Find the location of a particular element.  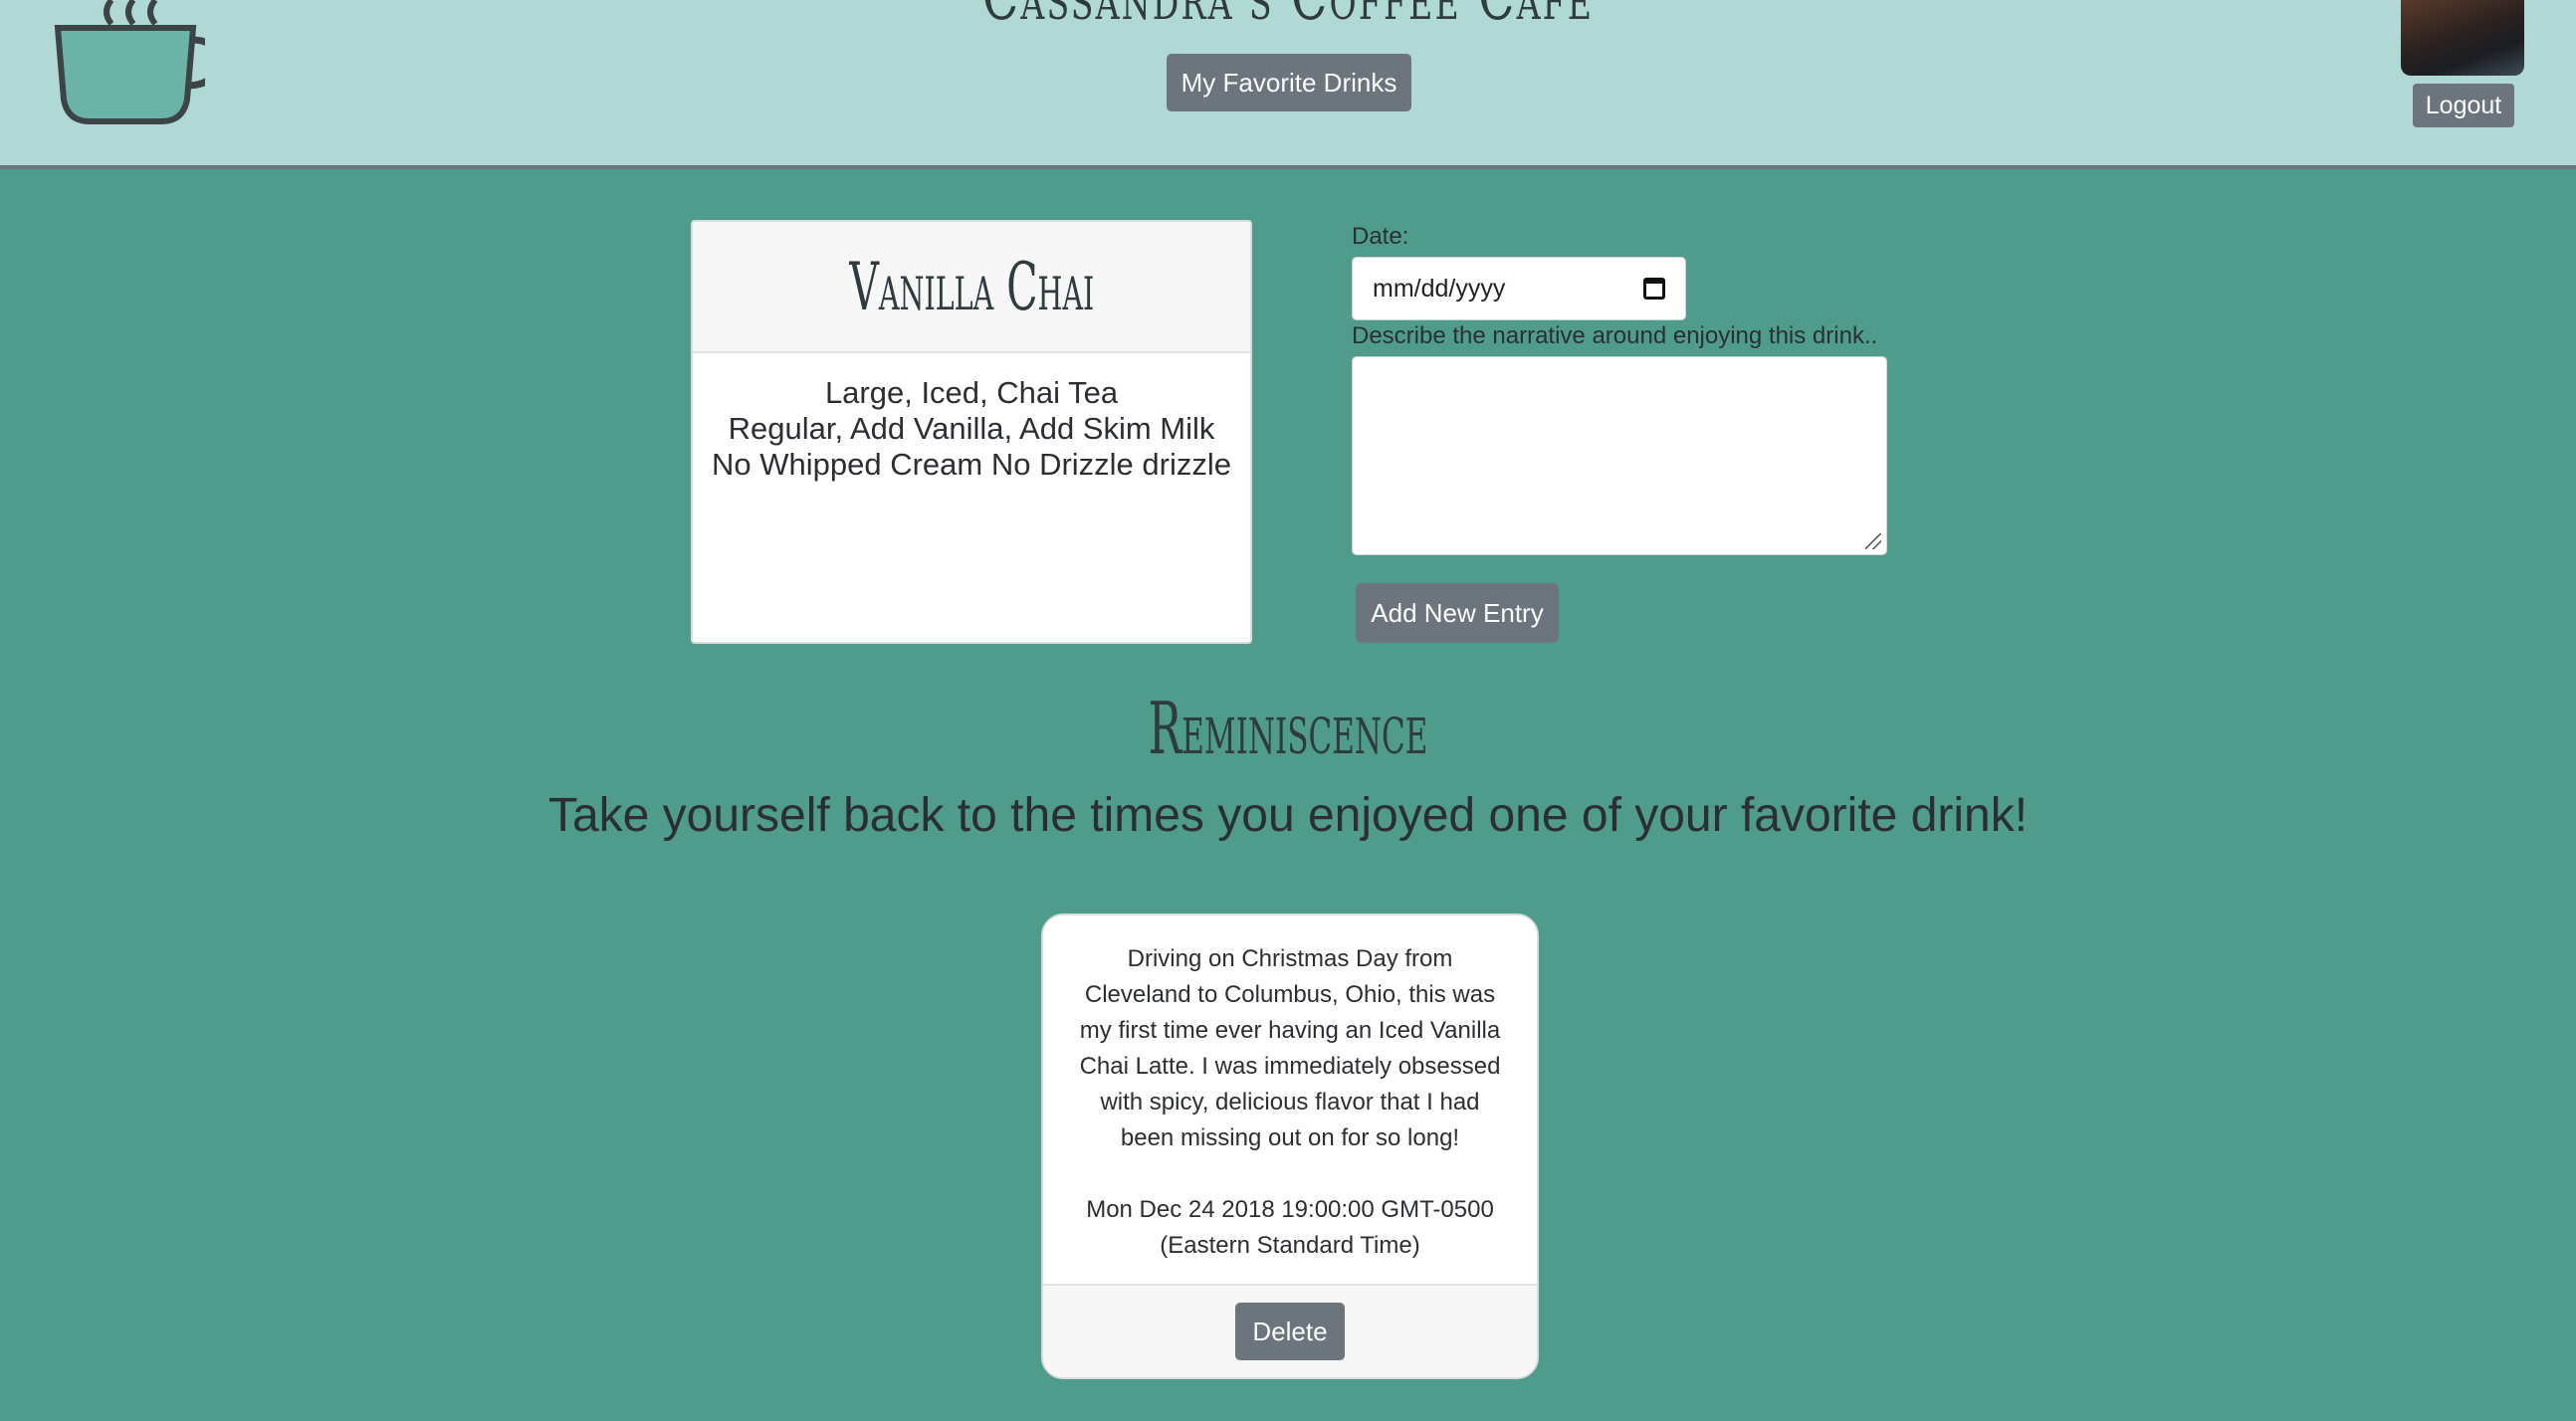

user-avatar is located at coordinates (2462, 38).